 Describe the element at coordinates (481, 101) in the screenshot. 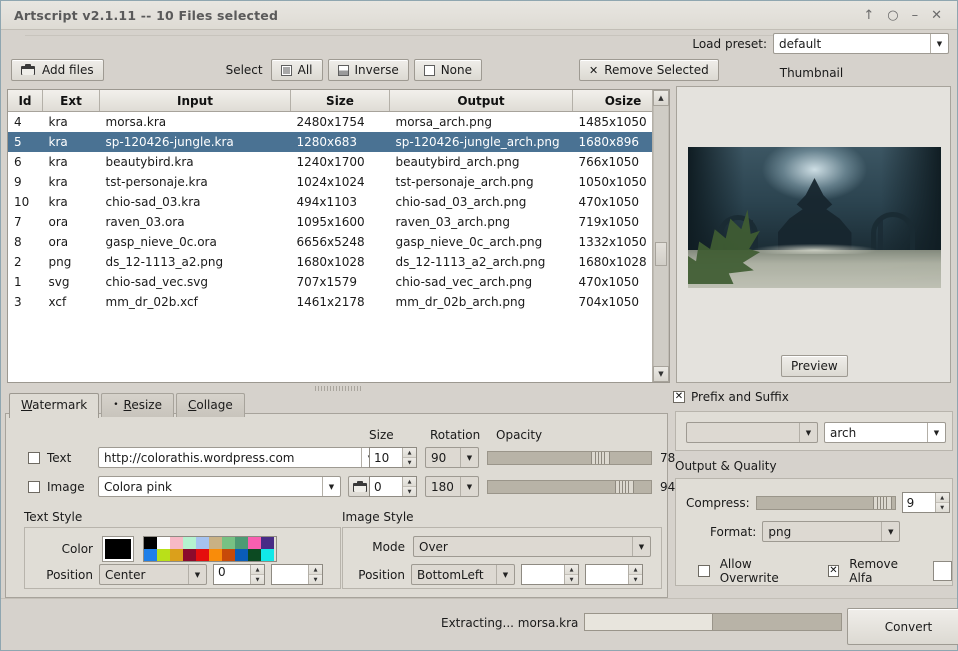

I see `column-header-output: Output` at that location.